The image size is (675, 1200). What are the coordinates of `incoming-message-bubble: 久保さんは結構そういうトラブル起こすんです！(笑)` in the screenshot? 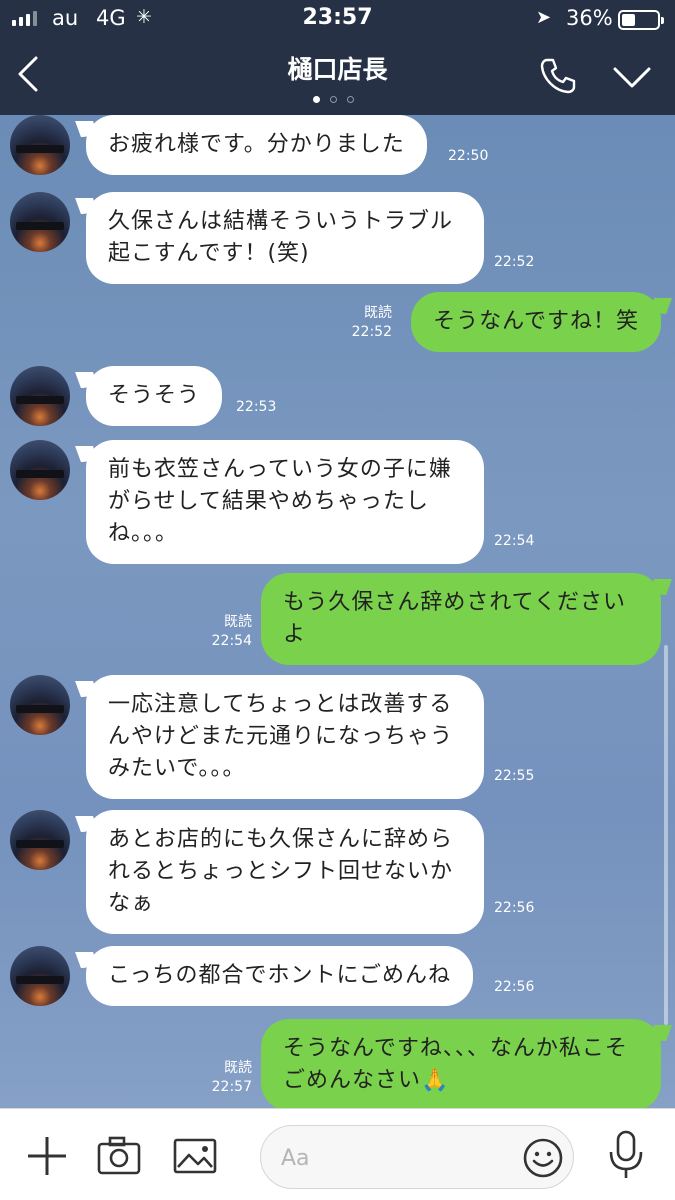 It's located at (285, 238).